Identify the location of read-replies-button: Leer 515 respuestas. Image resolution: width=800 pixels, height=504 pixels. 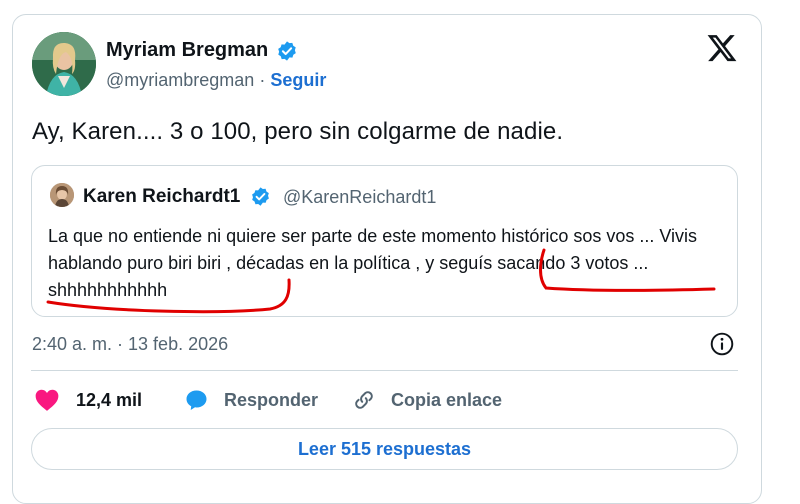
(384, 449).